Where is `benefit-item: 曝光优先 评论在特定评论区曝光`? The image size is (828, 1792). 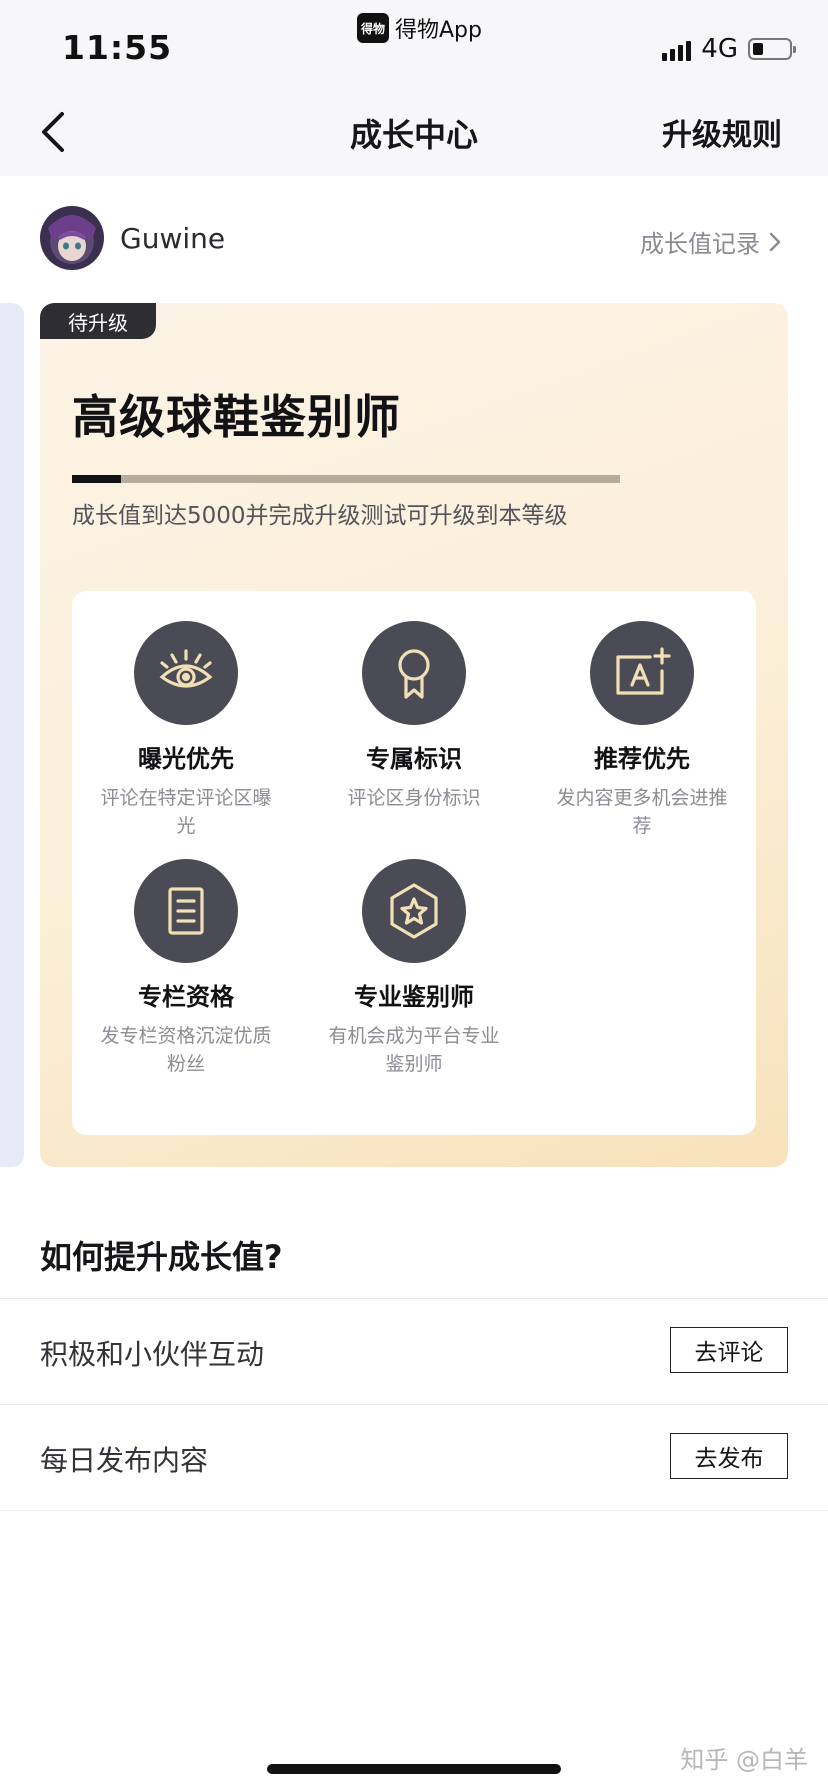 benefit-item: 曝光优先 评论在特定评论区曝光 is located at coordinates (186, 730).